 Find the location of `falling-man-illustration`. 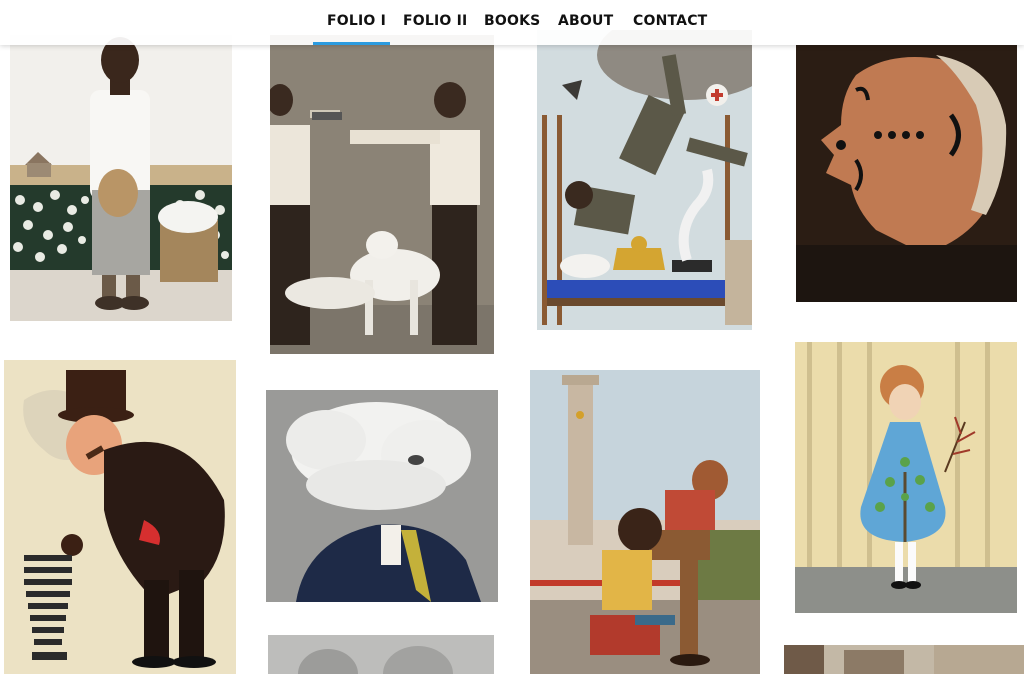

falling-man-illustration is located at coordinates (644, 180).